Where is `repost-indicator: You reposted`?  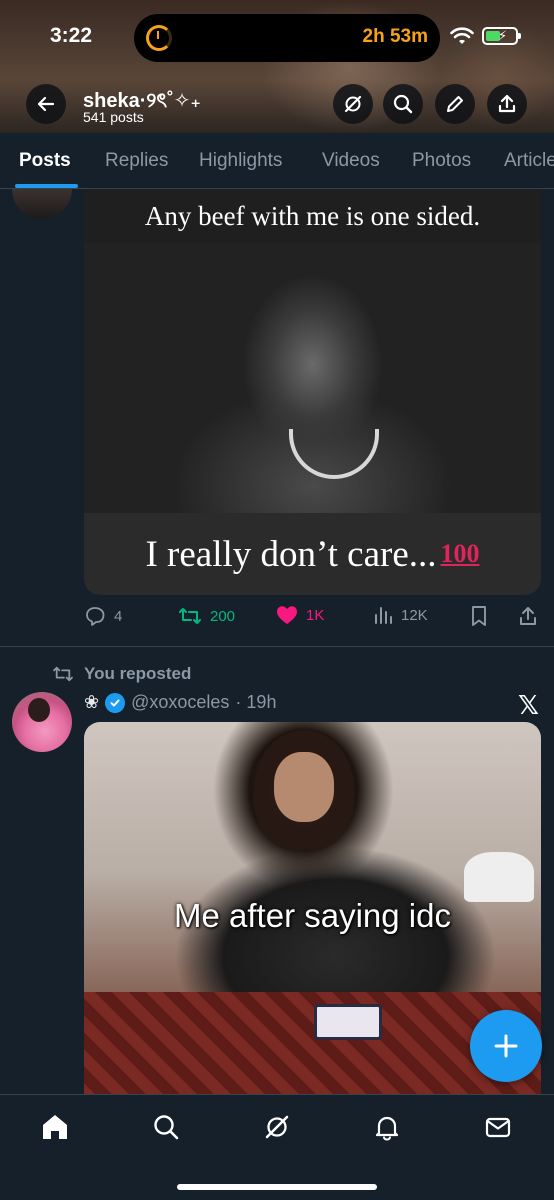 repost-indicator: You reposted is located at coordinates (121, 674).